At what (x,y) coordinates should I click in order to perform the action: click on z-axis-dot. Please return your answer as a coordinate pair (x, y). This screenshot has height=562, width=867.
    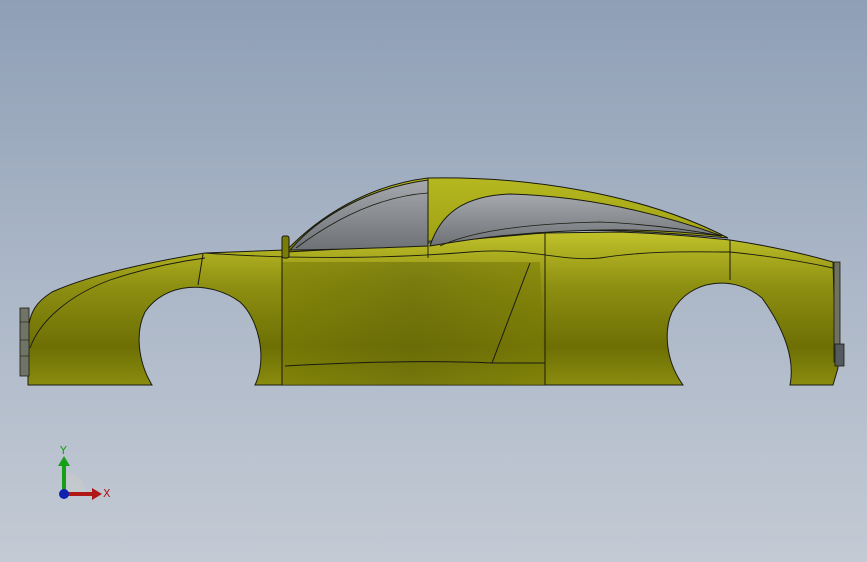
    Looking at the image, I should click on (64, 494).